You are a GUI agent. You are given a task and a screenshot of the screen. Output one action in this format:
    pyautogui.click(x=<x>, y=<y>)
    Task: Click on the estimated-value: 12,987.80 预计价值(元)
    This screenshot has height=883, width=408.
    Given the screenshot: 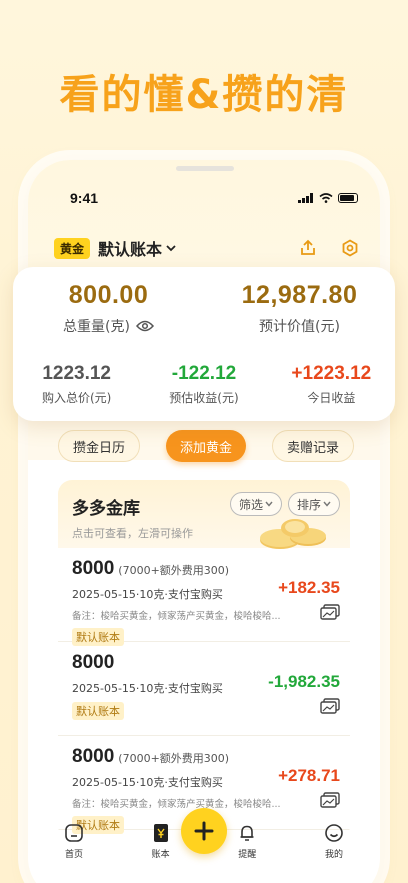 What is the action you would take?
    pyautogui.click(x=299, y=308)
    